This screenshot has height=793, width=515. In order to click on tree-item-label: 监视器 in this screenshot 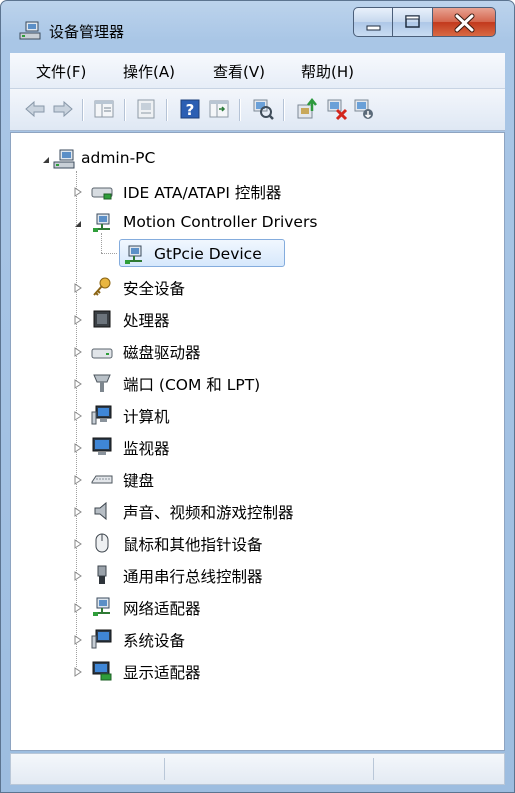, I will do `click(146, 449)`.